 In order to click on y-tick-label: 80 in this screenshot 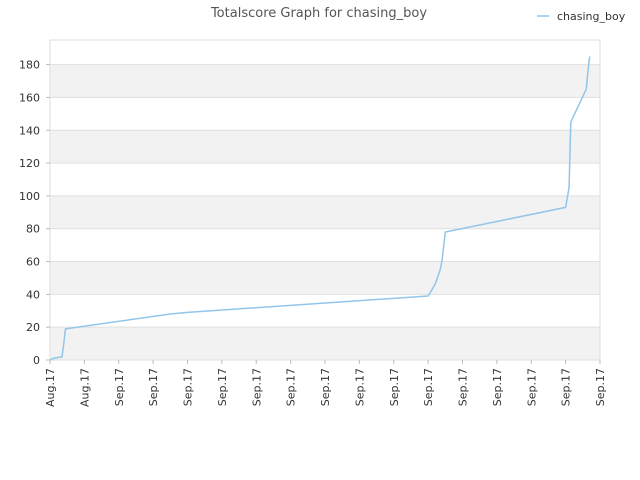, I will do `click(33, 229)`.